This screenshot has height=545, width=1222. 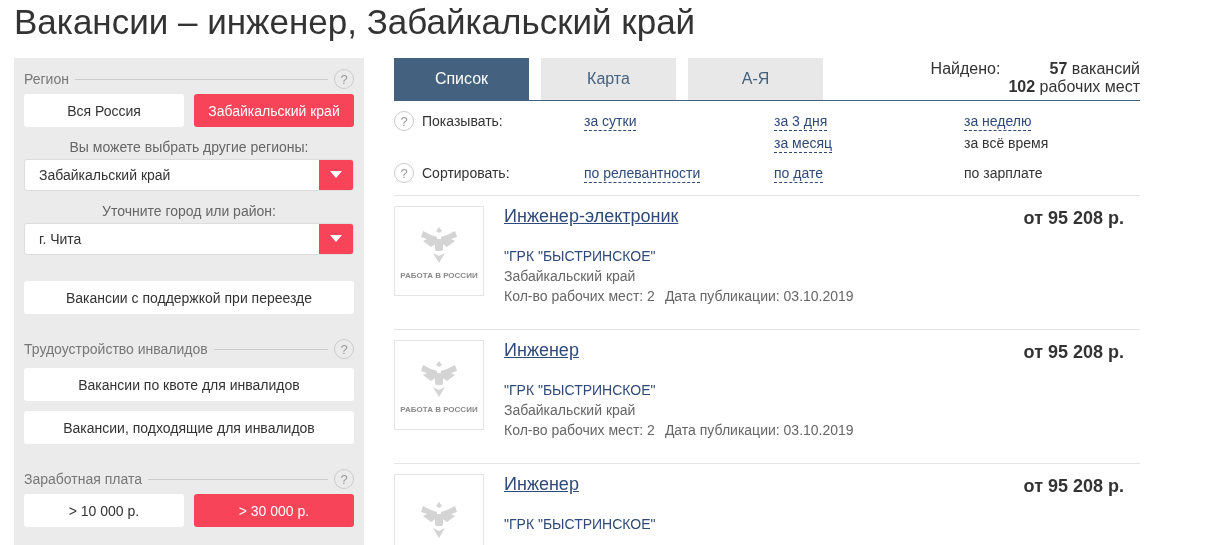 What do you see at coordinates (965, 69) in the screenshot?
I see `found-label: Найдено:` at bounding box center [965, 69].